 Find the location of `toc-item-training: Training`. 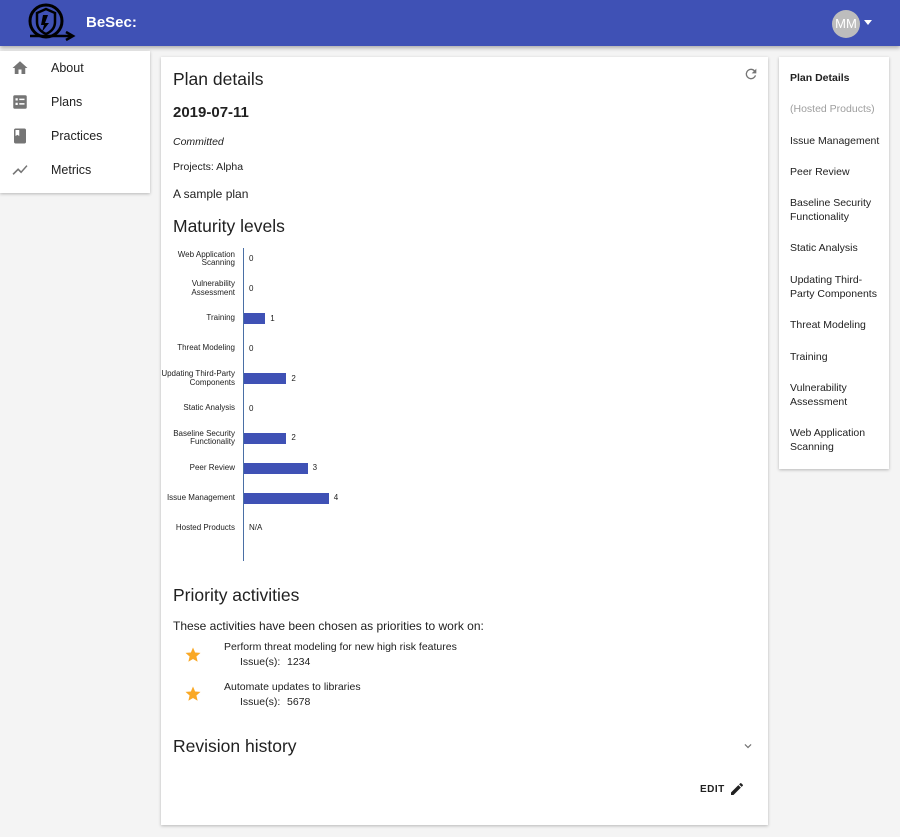

toc-item-training: Training is located at coordinates (837, 357).